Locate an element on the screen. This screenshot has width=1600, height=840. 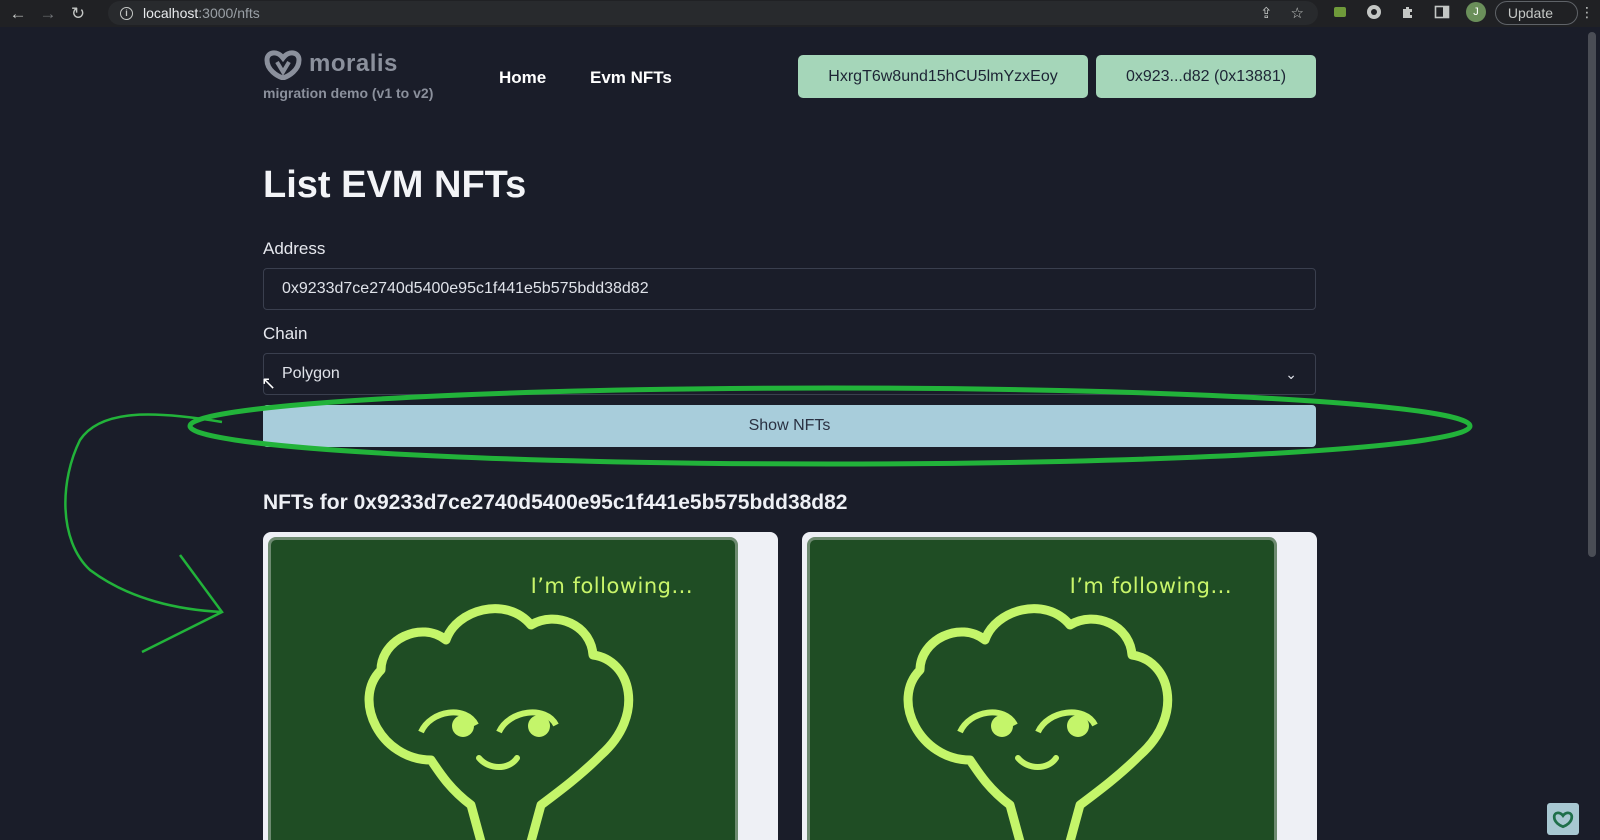
chevron-down-icon: ⌄ is located at coordinates (1291, 374).